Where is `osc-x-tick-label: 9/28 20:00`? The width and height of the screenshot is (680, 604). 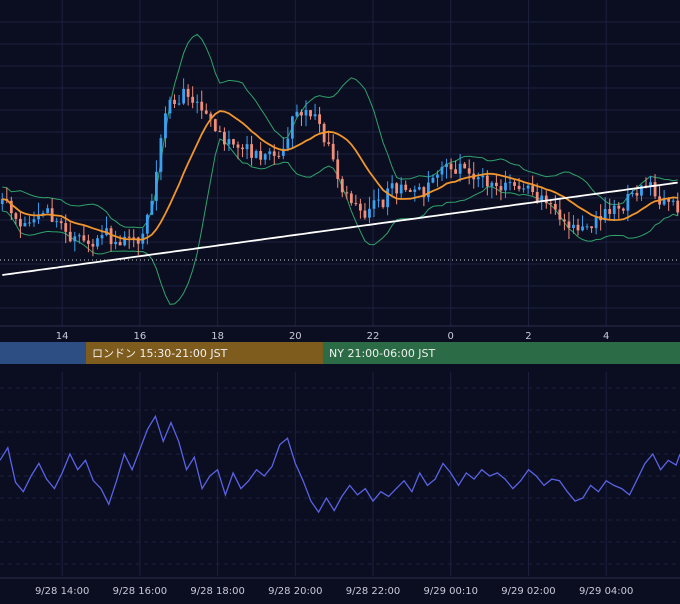 osc-x-tick-label: 9/28 20:00 is located at coordinates (295, 591).